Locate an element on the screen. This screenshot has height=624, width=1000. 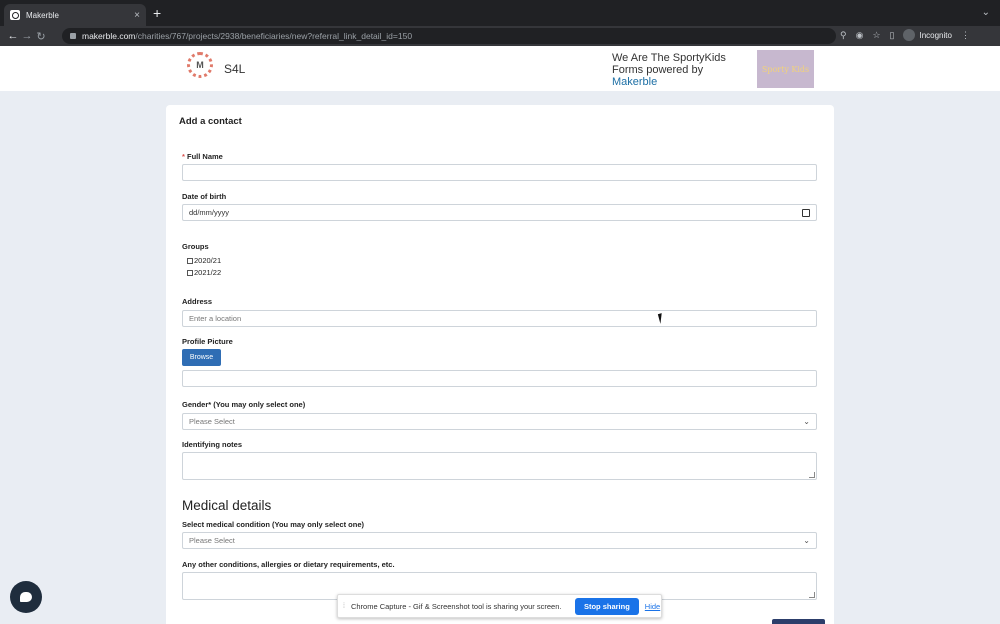
side-panel-icon: ▯ is located at coordinates (892, 35).